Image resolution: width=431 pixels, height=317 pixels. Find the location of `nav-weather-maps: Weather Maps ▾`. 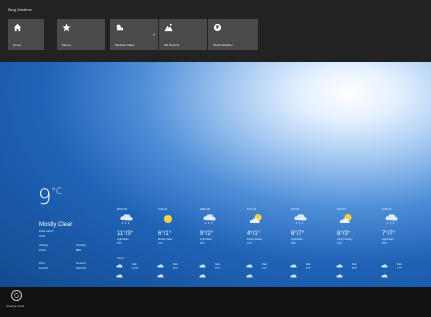

nav-weather-maps: Weather Maps ▾ is located at coordinates (134, 34).